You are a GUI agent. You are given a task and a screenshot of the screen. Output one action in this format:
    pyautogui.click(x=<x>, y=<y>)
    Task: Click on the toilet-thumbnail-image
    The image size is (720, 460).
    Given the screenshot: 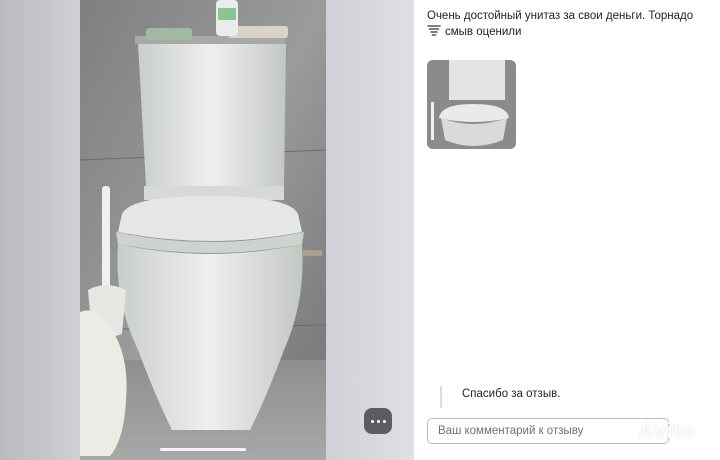 What is the action you would take?
    pyautogui.click(x=471, y=104)
    